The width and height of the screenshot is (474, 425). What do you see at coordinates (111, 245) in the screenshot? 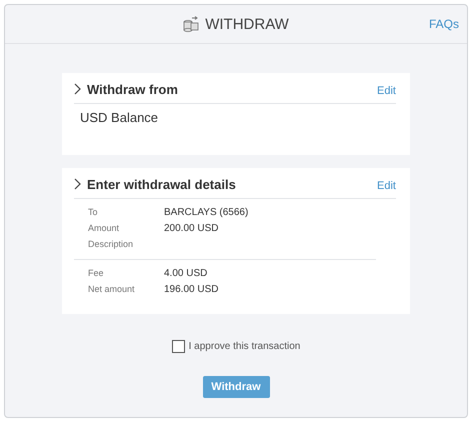
I see `field-label: Description` at bounding box center [111, 245].